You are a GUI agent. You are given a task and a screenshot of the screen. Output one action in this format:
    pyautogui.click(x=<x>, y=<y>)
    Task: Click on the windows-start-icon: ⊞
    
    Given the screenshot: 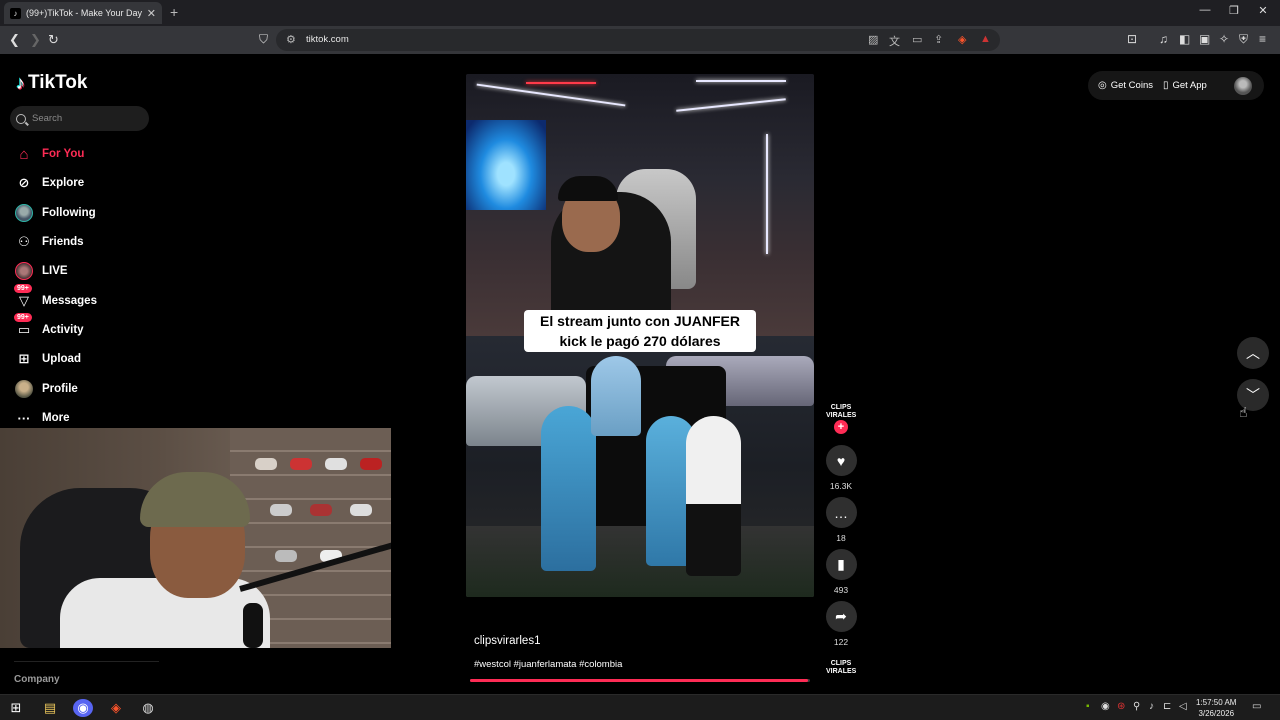 What is the action you would take?
    pyautogui.click(x=16, y=708)
    